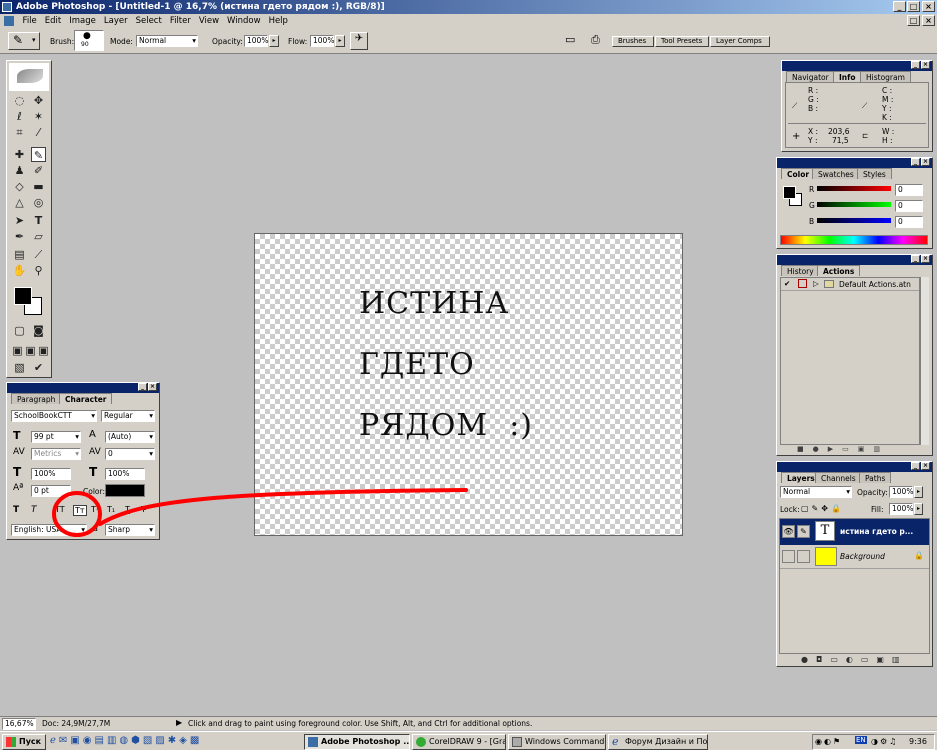  What do you see at coordinates (19, 270) in the screenshot?
I see `hand-icon: ✋` at bounding box center [19, 270].